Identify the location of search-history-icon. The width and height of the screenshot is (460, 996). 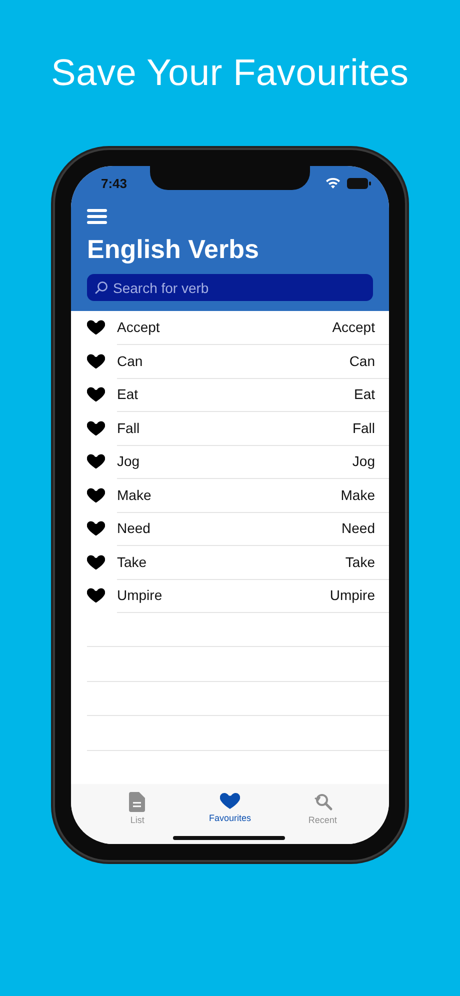
(322, 802).